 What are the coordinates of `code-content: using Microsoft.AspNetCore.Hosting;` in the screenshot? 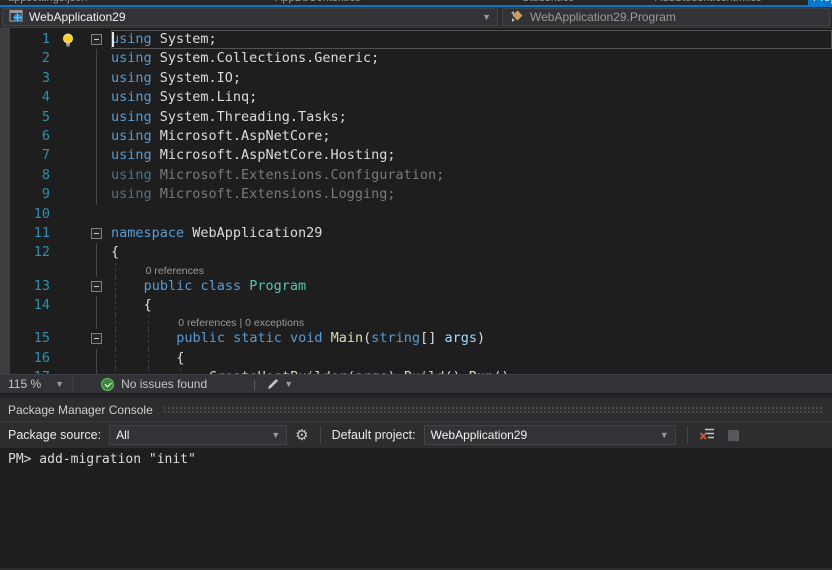 It's located at (471, 155).